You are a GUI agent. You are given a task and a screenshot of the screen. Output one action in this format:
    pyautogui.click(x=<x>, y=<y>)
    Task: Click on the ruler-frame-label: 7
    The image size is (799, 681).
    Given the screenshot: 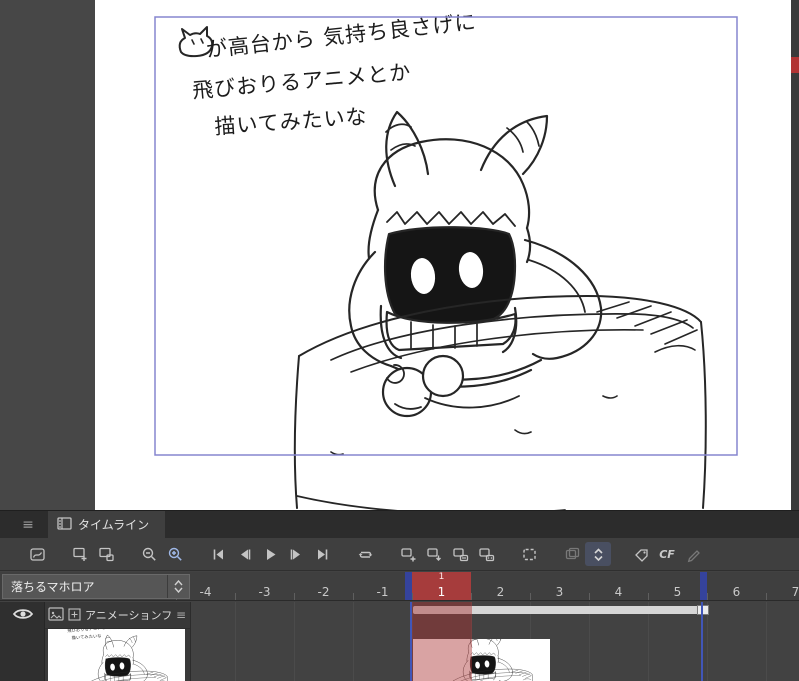 What is the action you would take?
    pyautogui.click(x=795, y=592)
    